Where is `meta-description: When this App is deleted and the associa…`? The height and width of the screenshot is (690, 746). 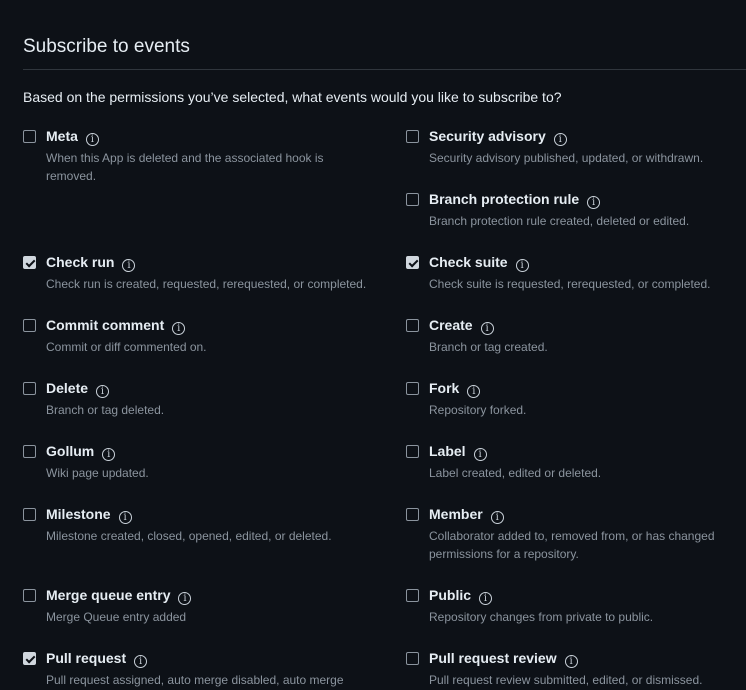
meta-description: When this App is deleted and the associa… is located at coordinates (185, 167).